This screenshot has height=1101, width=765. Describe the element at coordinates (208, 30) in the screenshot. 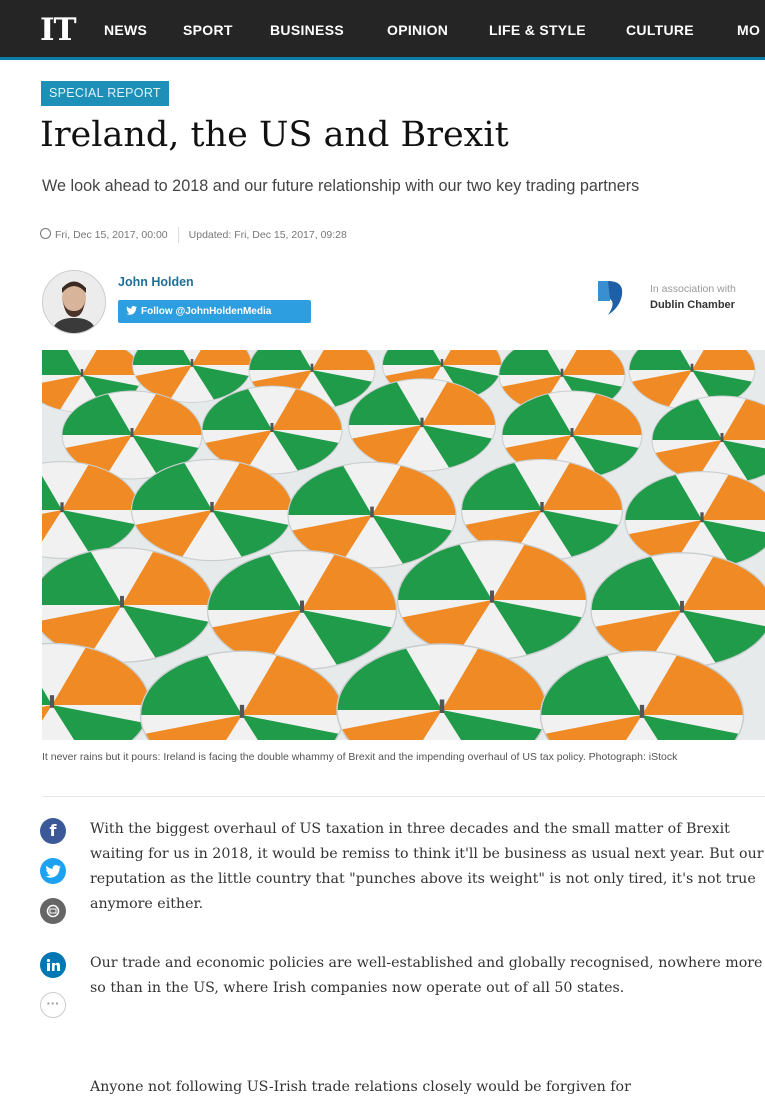

I see `nav-item-sport: SPORT` at that location.